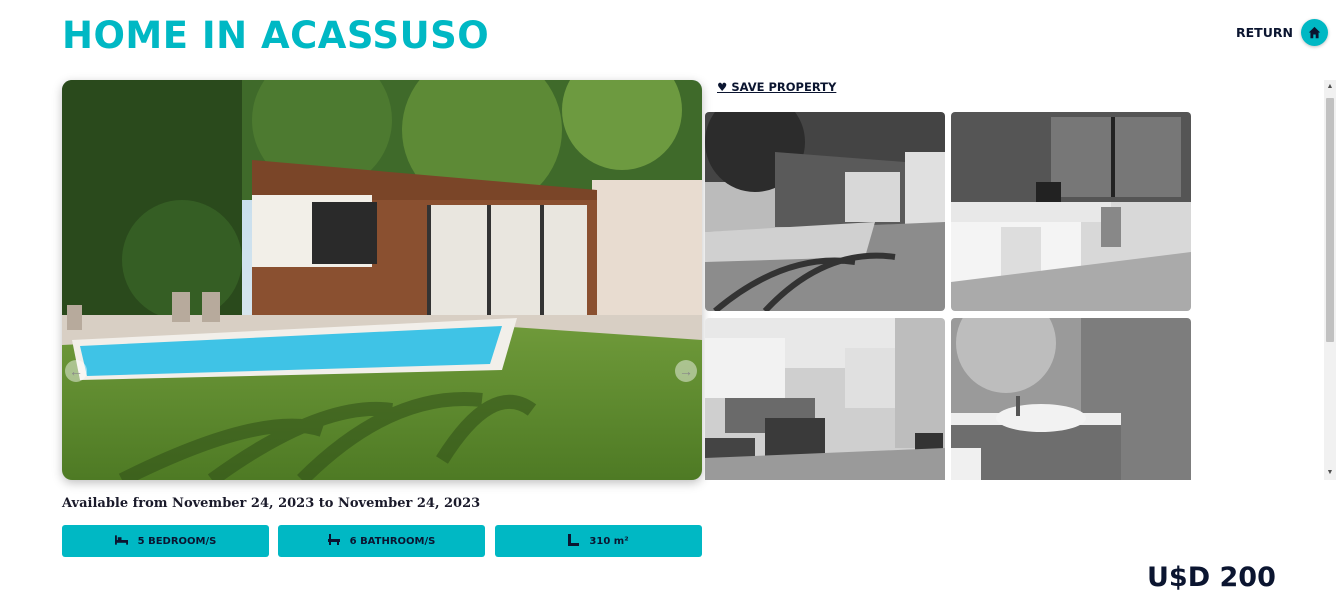 The image size is (1336, 604). I want to click on feature-area-label: 310 m², so click(609, 541).